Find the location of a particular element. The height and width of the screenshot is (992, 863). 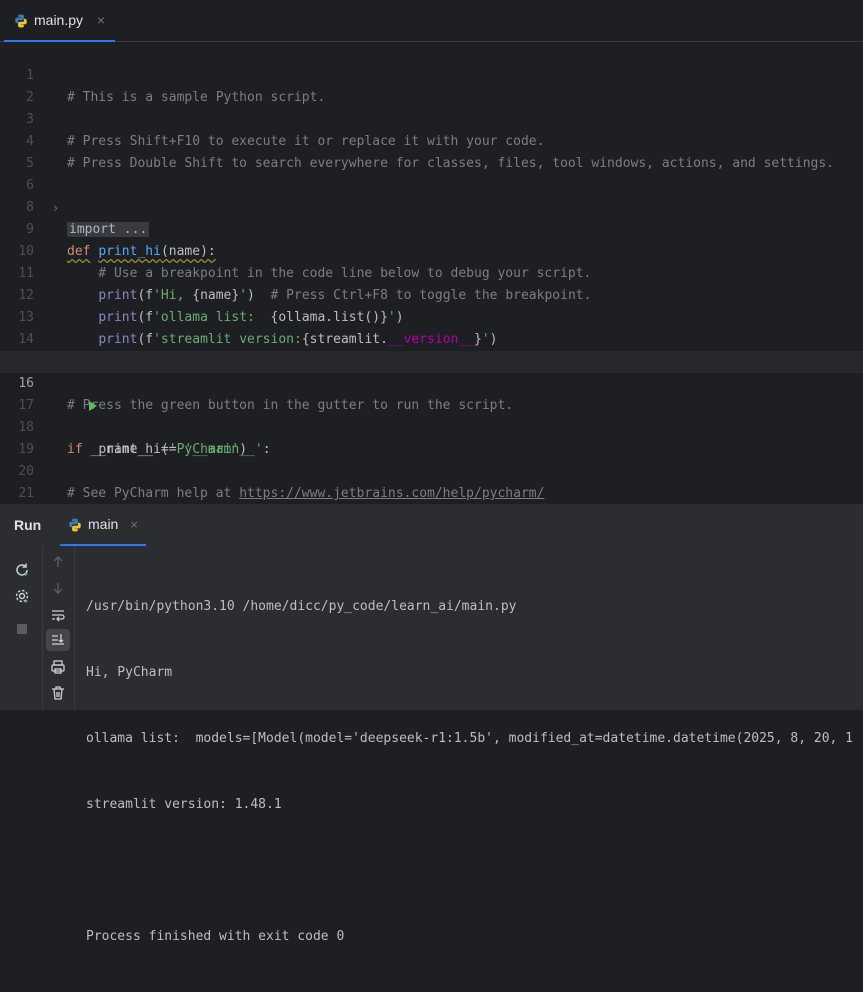

run-tab-label: main is located at coordinates (103, 524).